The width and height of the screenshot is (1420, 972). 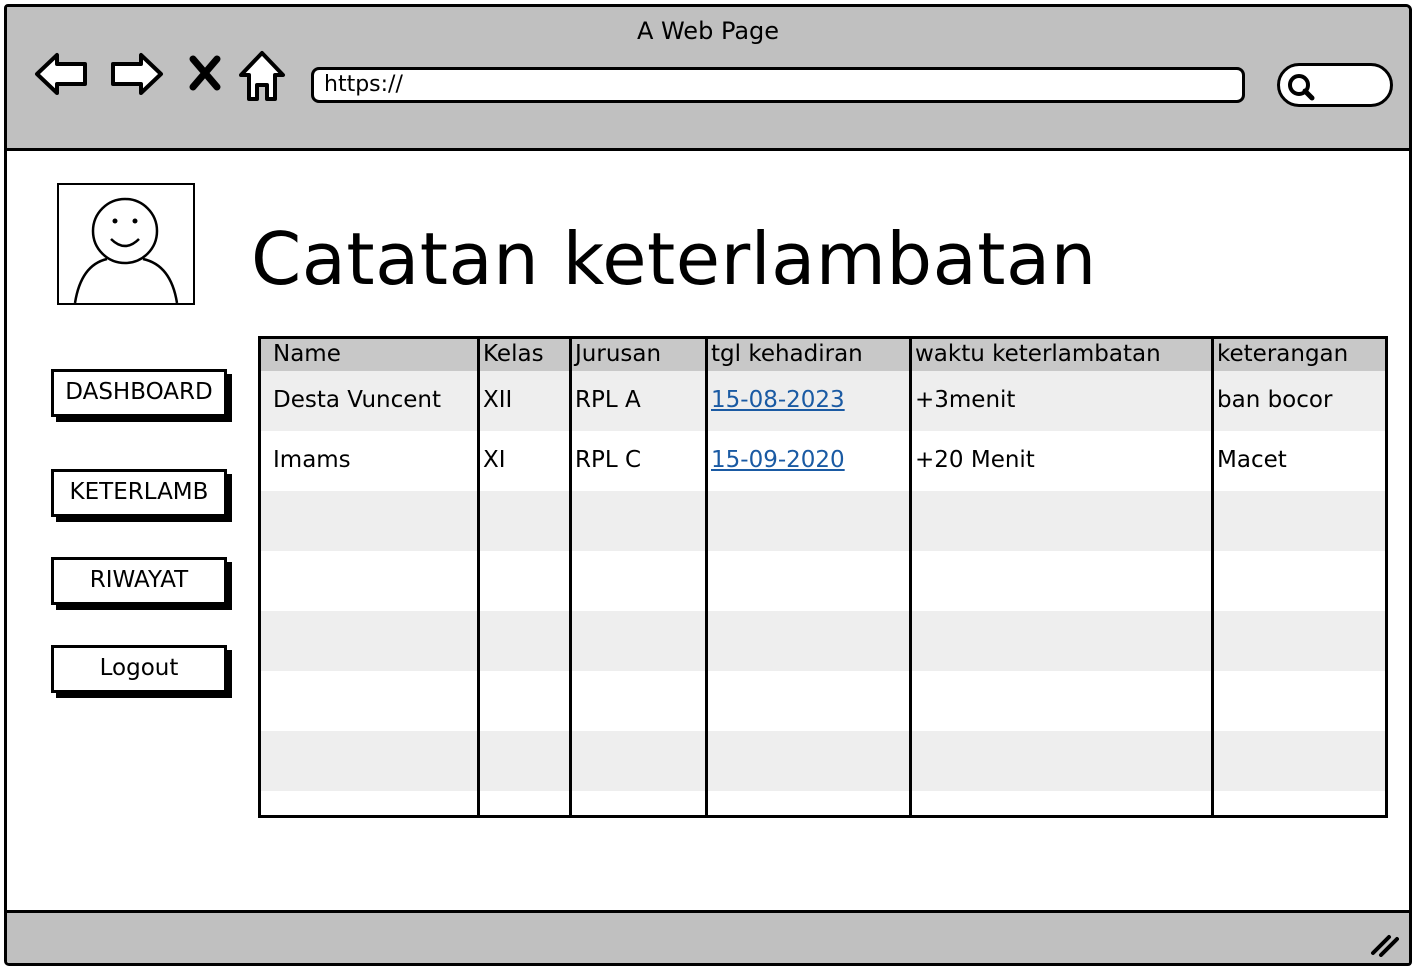 What do you see at coordinates (975, 460) in the screenshot?
I see `cell-waktu: +20 Menit` at bounding box center [975, 460].